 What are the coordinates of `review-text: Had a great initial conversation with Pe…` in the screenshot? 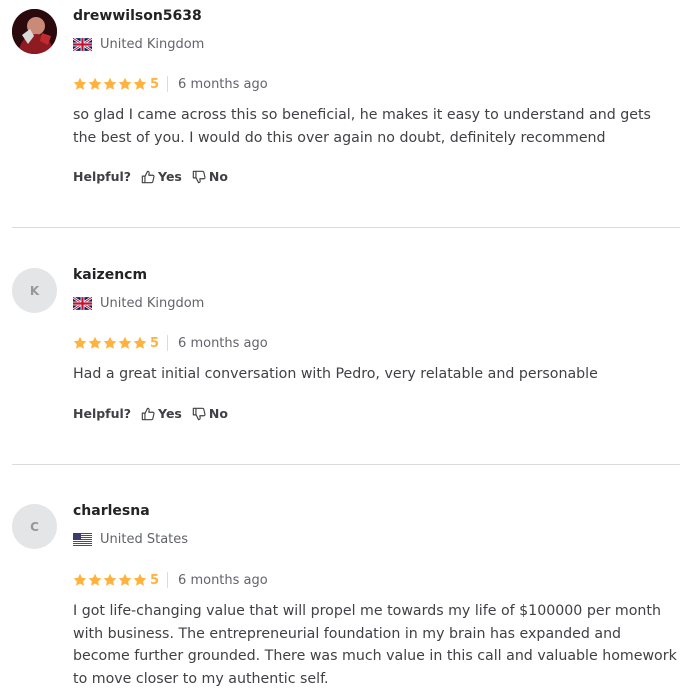 It's located at (335, 374).